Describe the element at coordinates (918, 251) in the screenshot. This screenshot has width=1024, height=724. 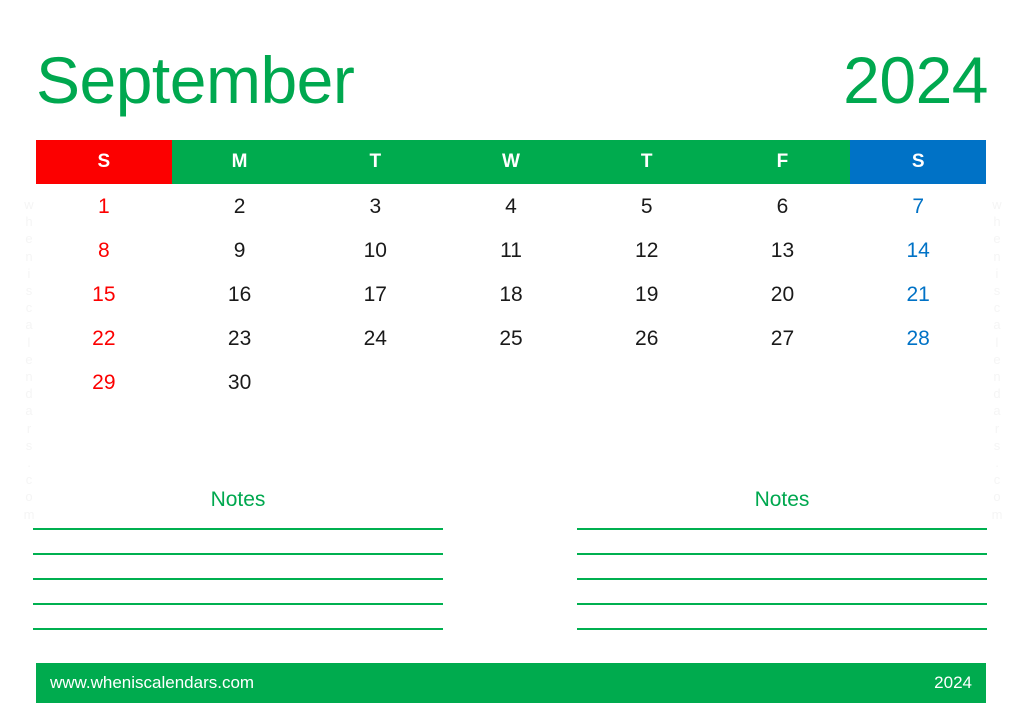
I see `date-cell: 14` at that location.